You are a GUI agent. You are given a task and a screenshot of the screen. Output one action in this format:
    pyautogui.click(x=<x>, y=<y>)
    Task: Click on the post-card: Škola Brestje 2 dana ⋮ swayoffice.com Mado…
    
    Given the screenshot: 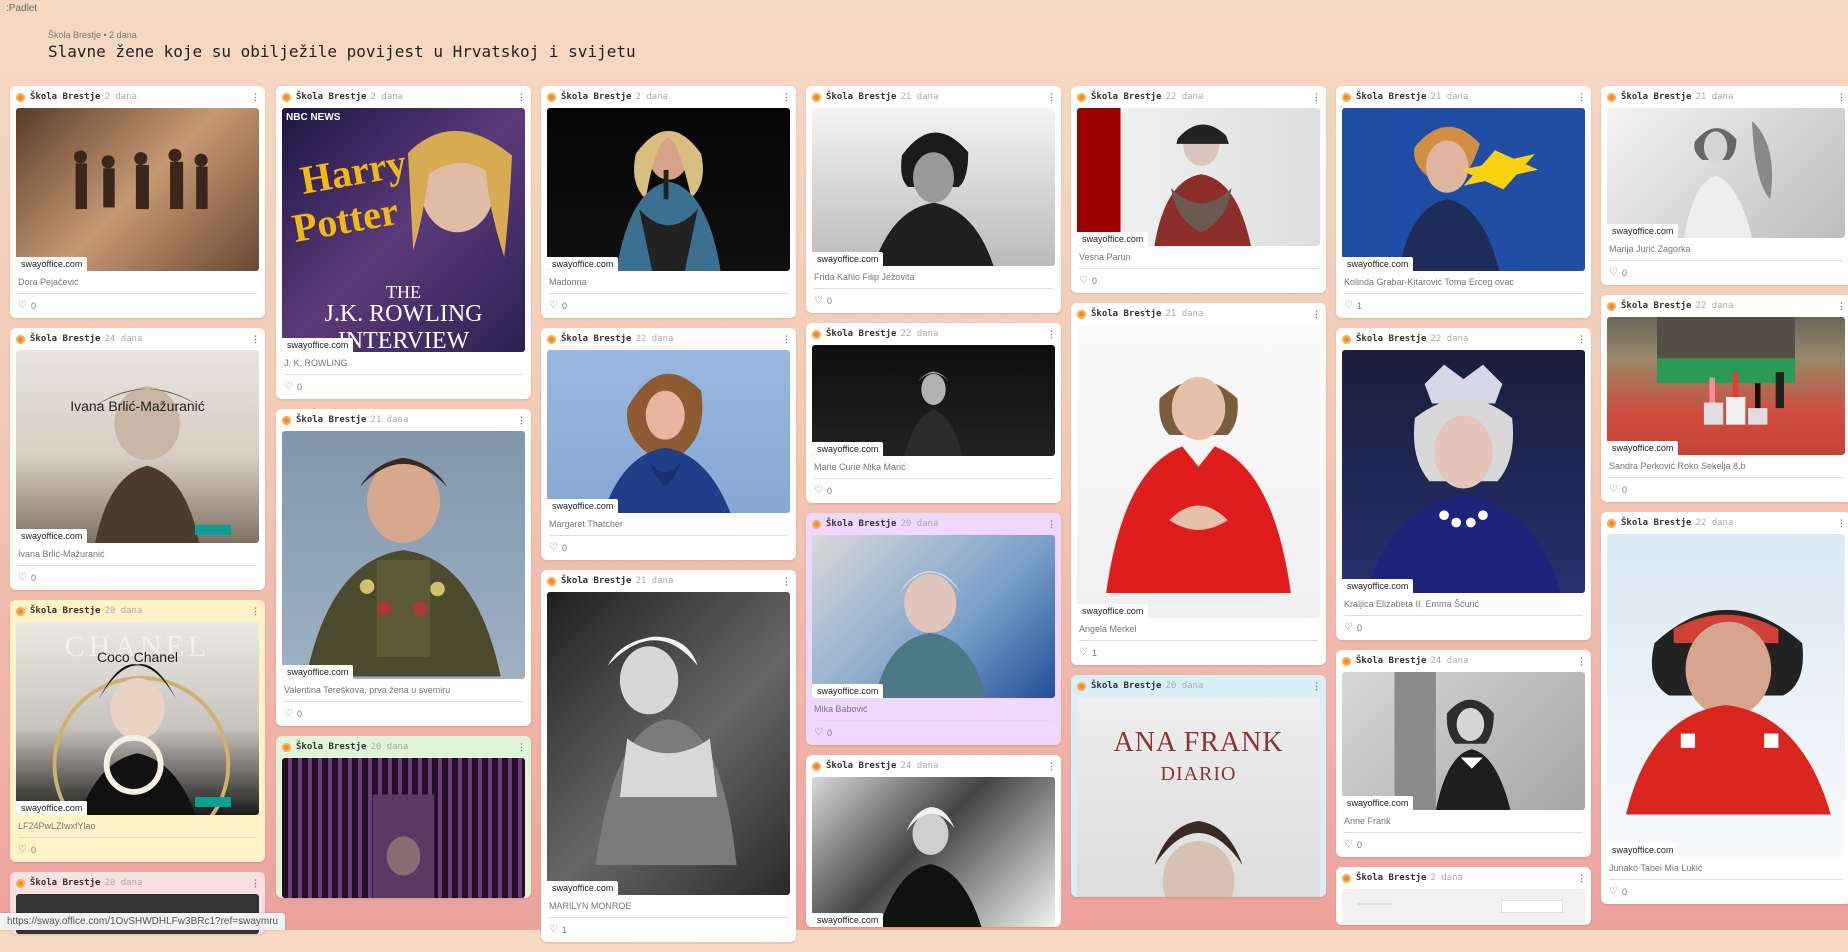 What is the action you would take?
    pyautogui.click(x=668, y=202)
    